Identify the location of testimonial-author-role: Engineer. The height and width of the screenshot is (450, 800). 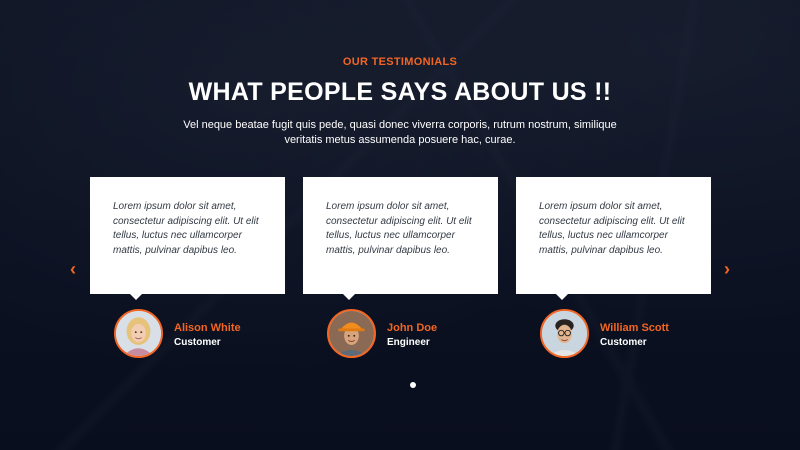
(408, 342).